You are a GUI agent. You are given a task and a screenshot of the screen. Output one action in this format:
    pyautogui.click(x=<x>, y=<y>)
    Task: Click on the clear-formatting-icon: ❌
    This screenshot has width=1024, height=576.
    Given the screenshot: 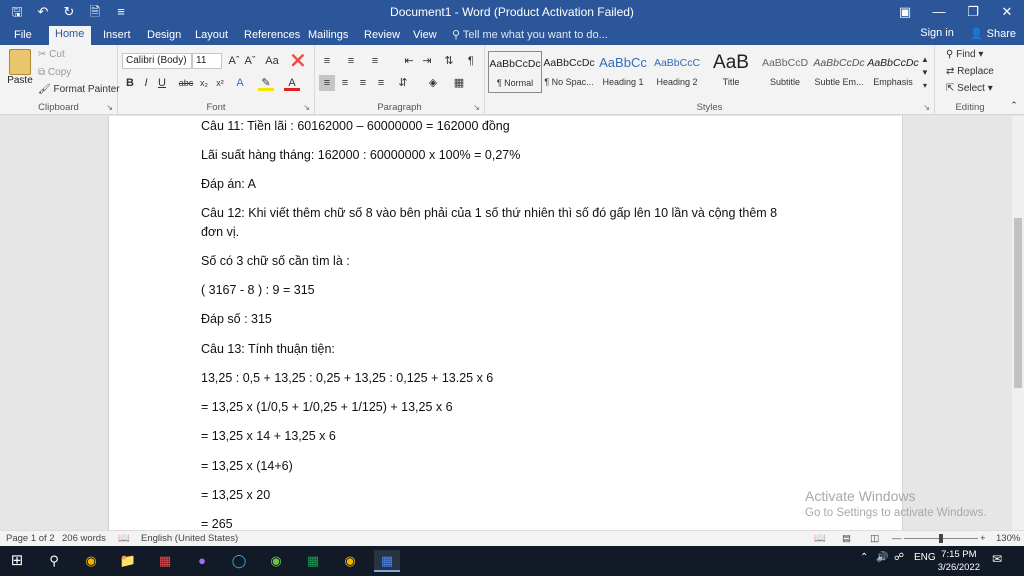 What is the action you would take?
    pyautogui.click(x=298, y=61)
    